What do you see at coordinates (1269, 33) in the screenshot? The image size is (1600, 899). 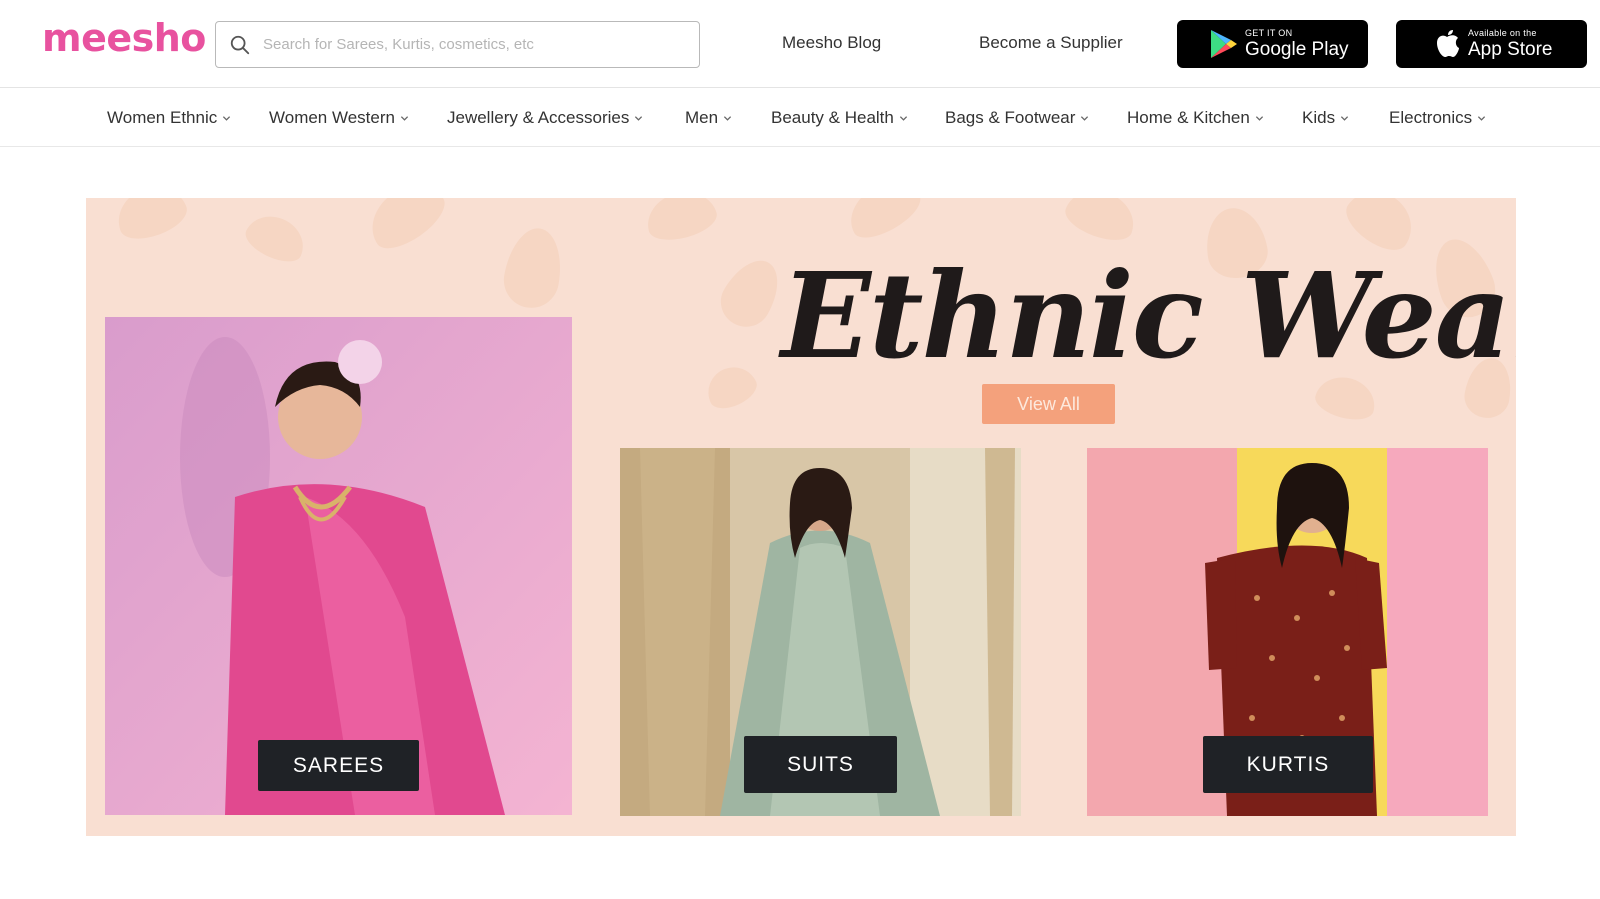 I see `google-play-small-text: GET IT ON` at bounding box center [1269, 33].